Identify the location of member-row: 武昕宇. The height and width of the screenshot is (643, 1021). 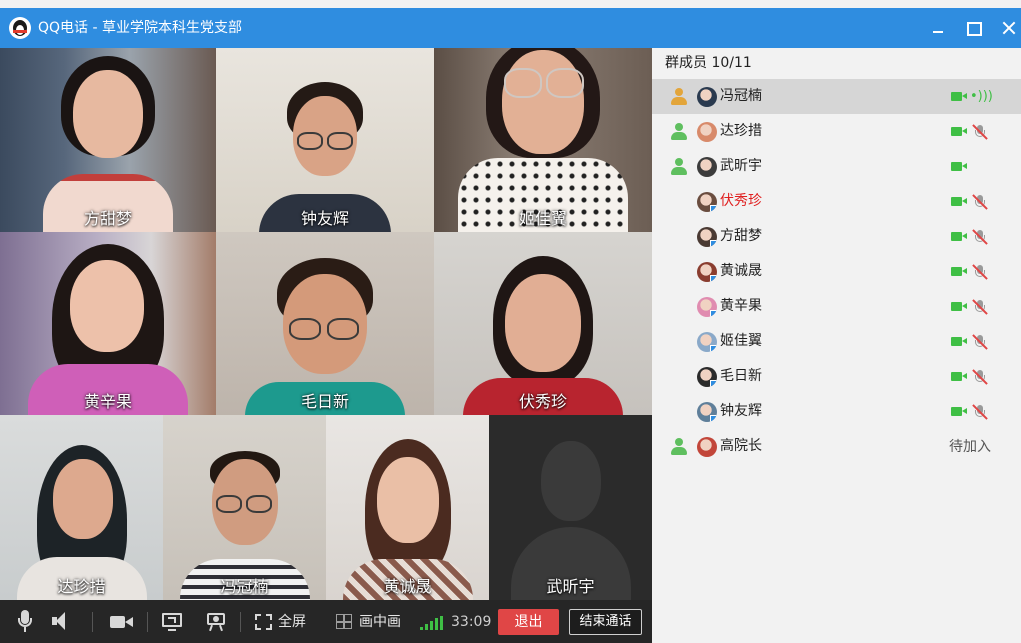
(836, 166).